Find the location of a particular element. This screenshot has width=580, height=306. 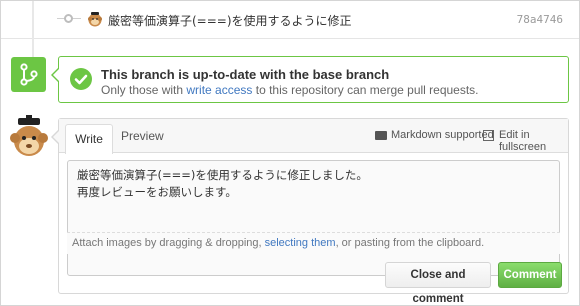

check-icon is located at coordinates (81, 79).